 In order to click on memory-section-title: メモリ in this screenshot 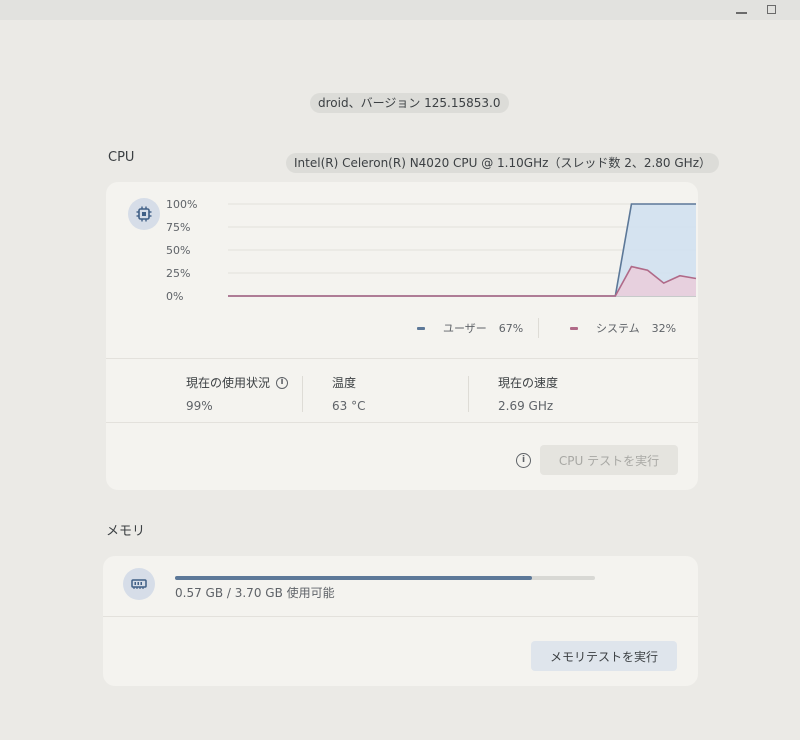, I will do `click(126, 531)`.